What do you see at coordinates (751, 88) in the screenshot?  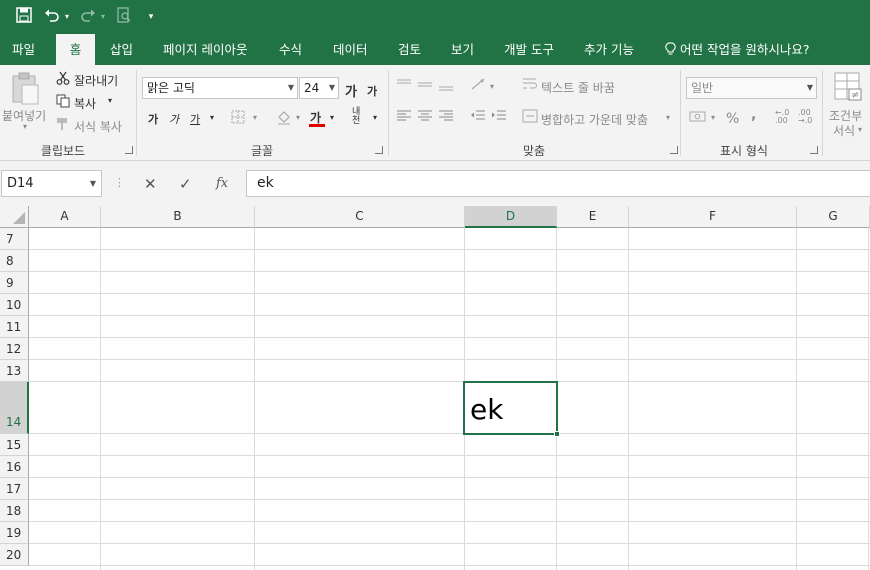 I see `number-format-select: 일반 ▼` at bounding box center [751, 88].